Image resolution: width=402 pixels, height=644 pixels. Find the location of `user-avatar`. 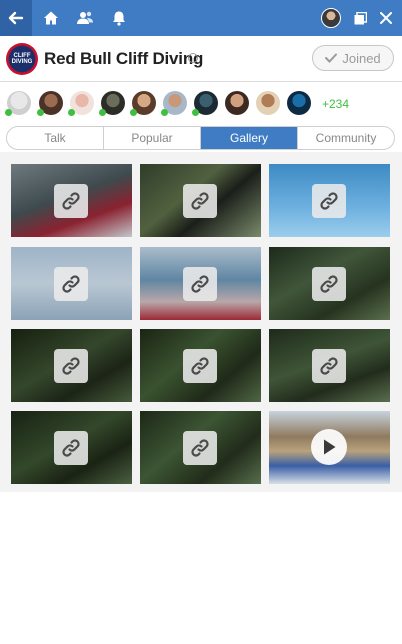

user-avatar is located at coordinates (331, 18).